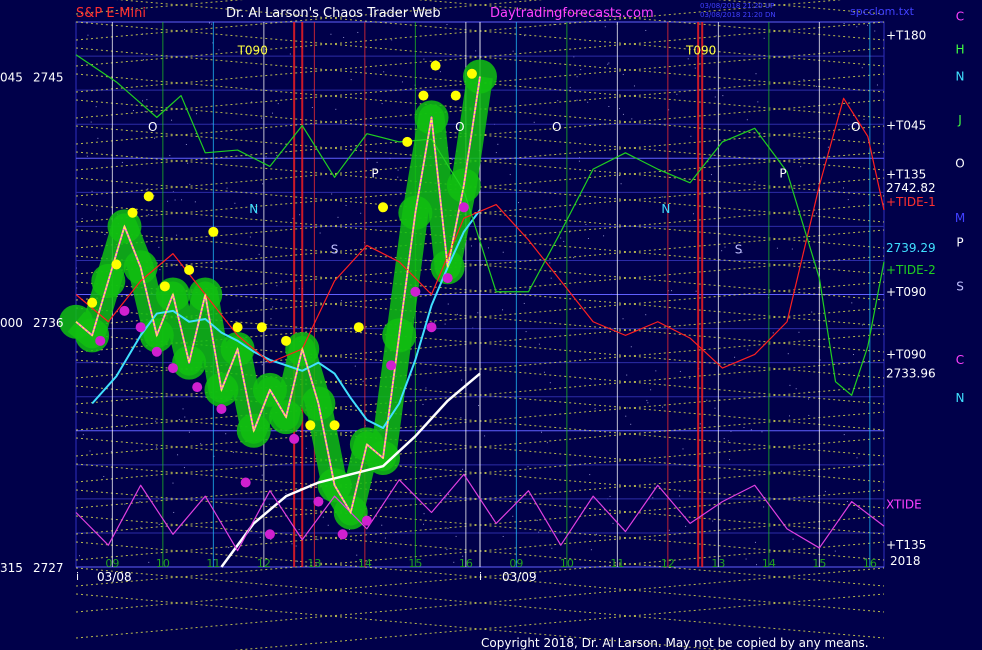  What do you see at coordinates (959, 164) in the screenshot?
I see `far-right-letter: O` at bounding box center [959, 164].